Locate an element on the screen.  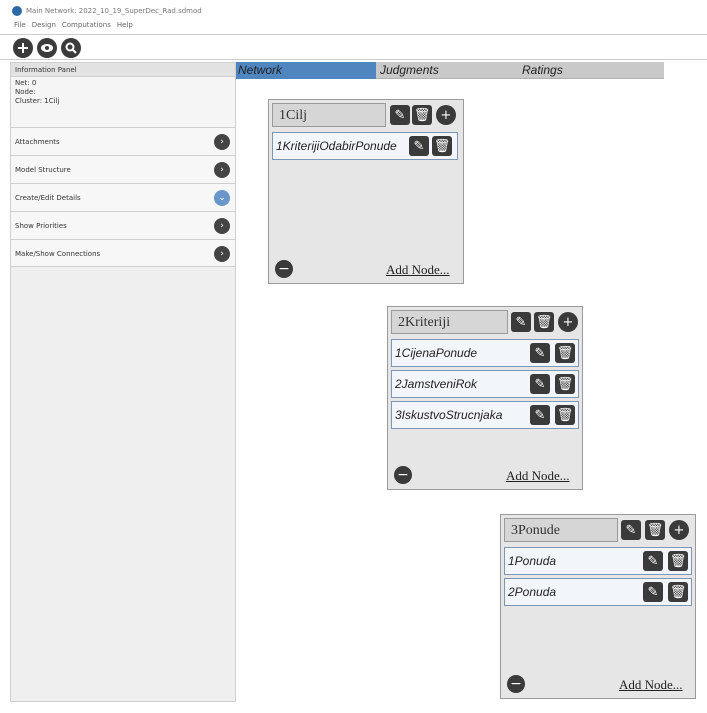
menu-bar: File Design Computations Help is located at coordinates (73, 27).